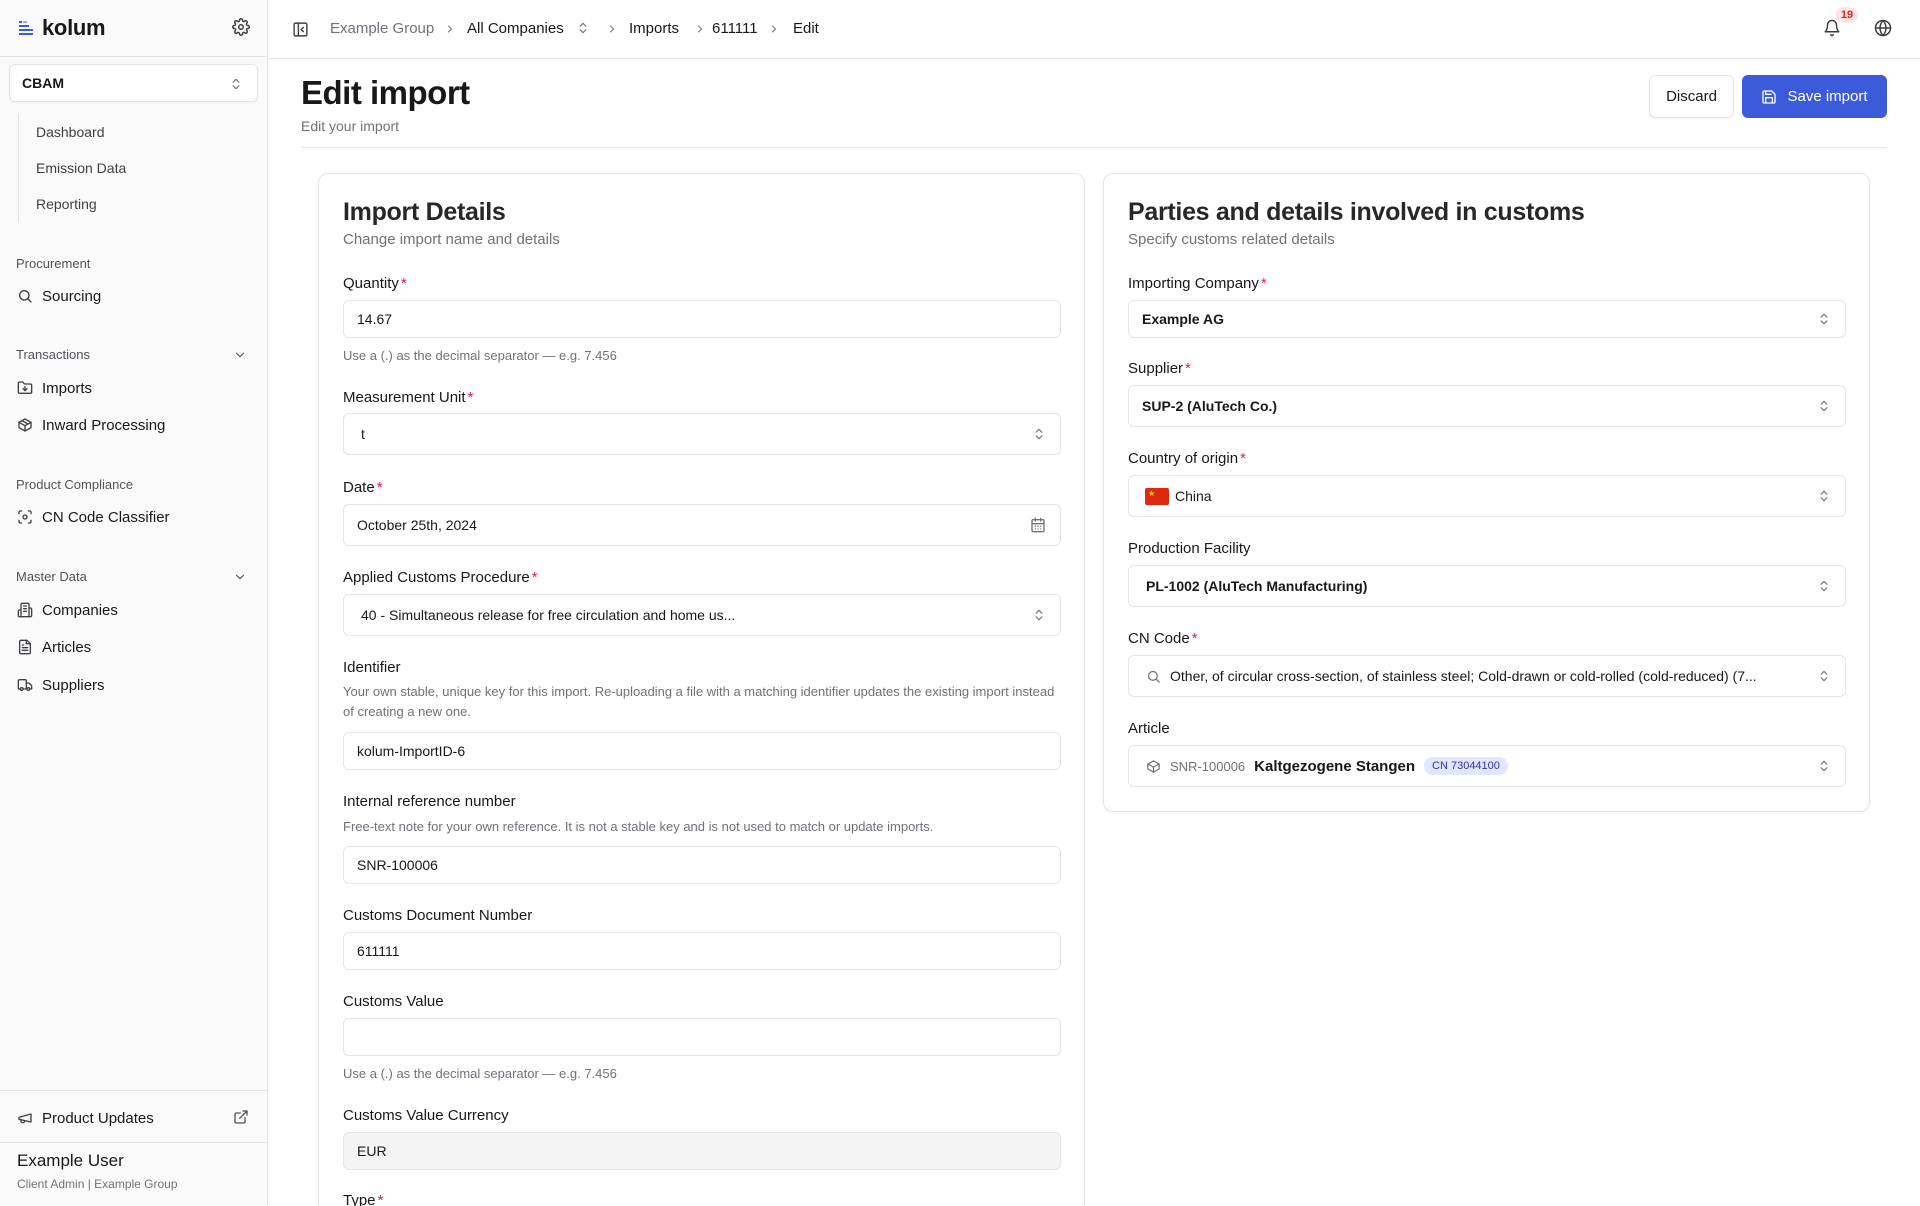 The width and height of the screenshot is (1920, 1206). What do you see at coordinates (702, 1151) in the screenshot?
I see `customs-value-currency-input: EUR` at bounding box center [702, 1151].